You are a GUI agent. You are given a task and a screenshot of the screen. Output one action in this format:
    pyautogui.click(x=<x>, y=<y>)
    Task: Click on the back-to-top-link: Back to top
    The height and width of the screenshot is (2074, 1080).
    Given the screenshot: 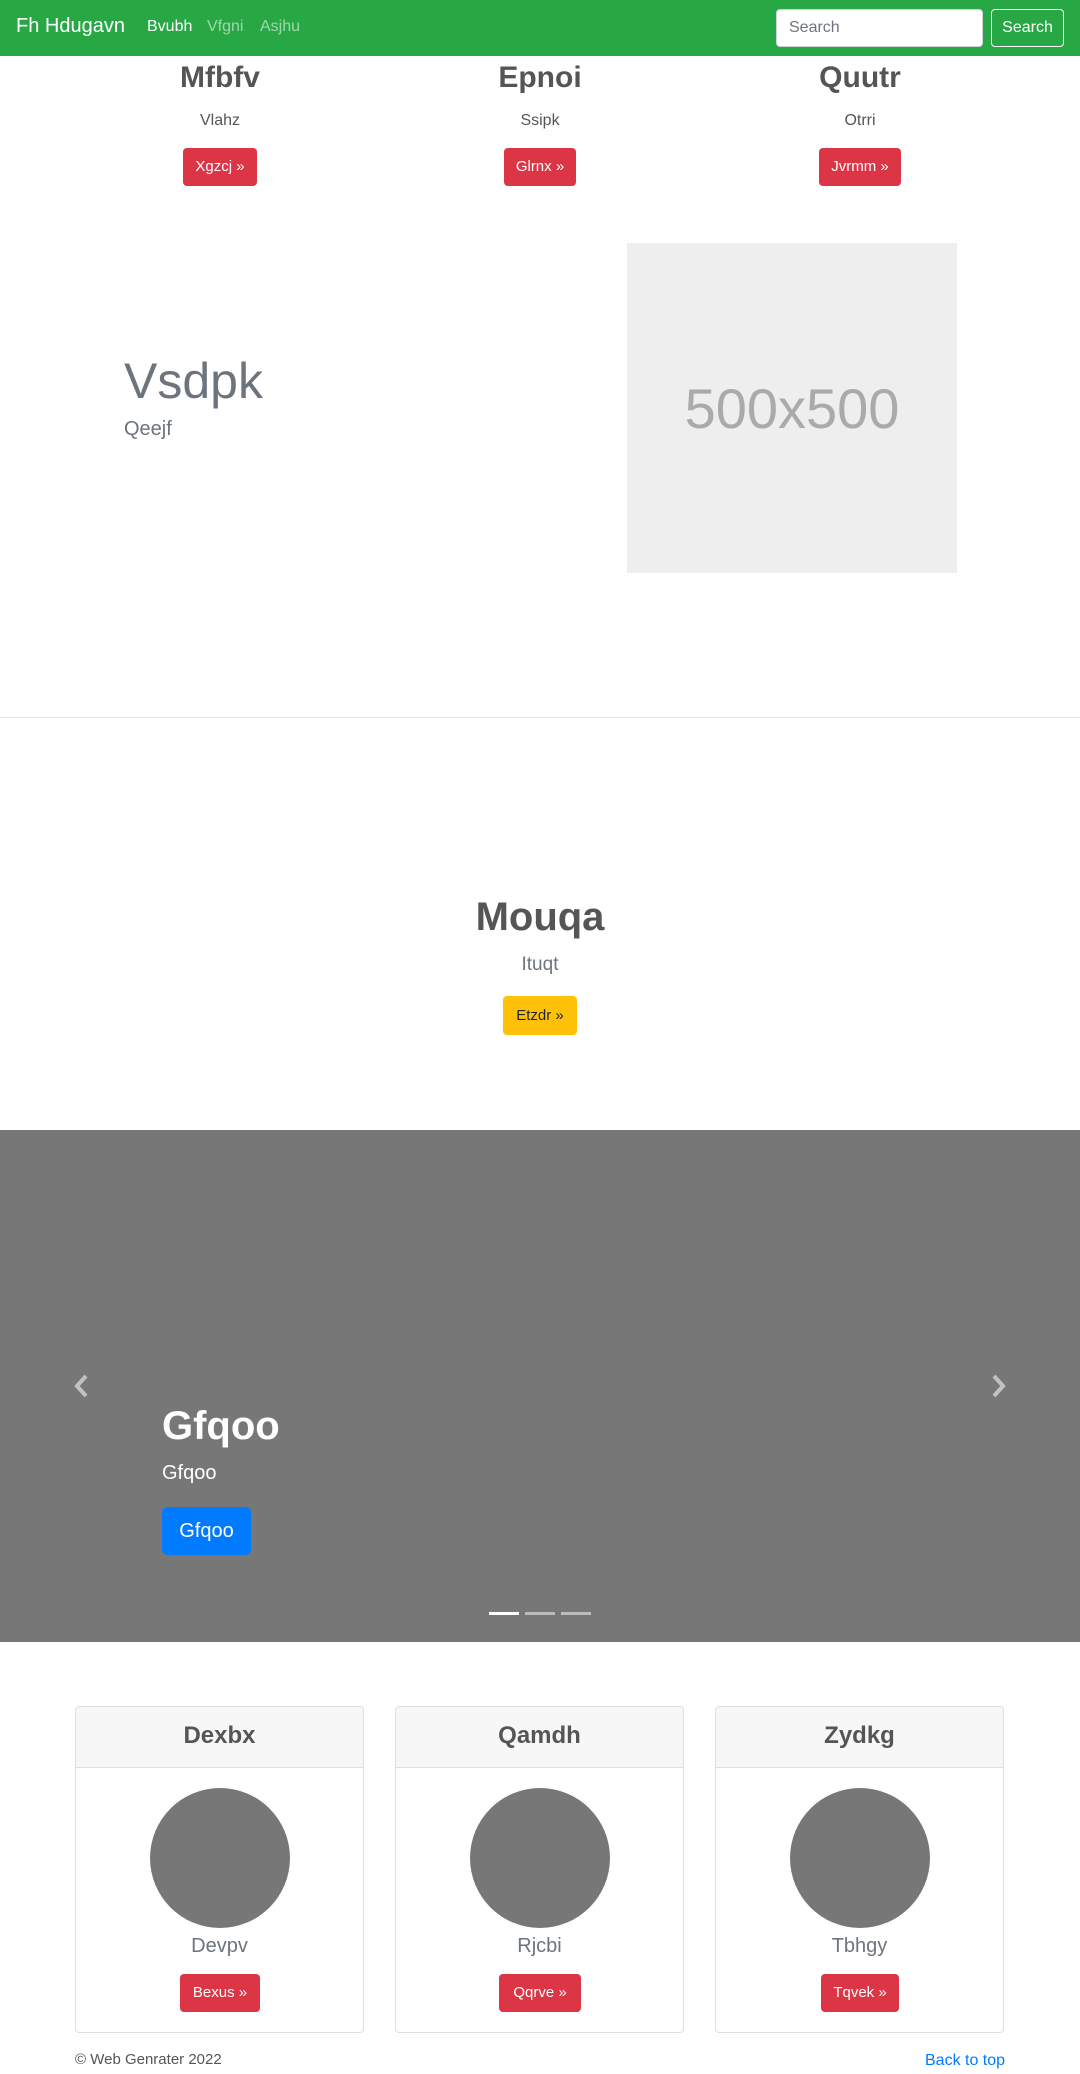 What is the action you would take?
    pyautogui.click(x=965, y=2061)
    